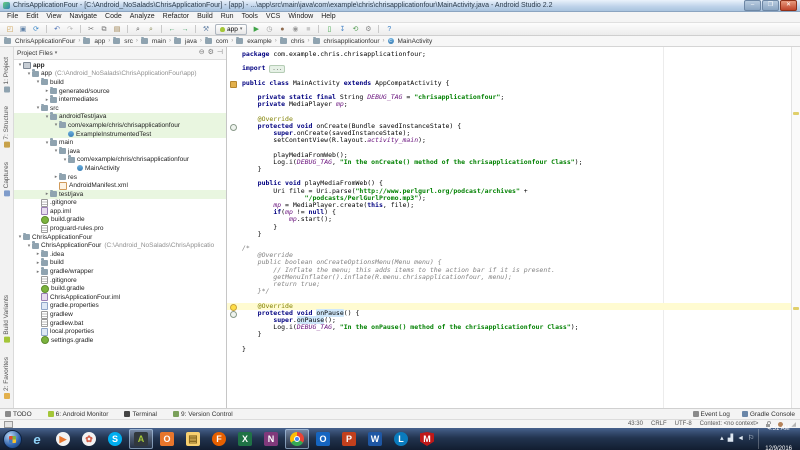  I want to click on menu-tools: Tools, so click(250, 17).